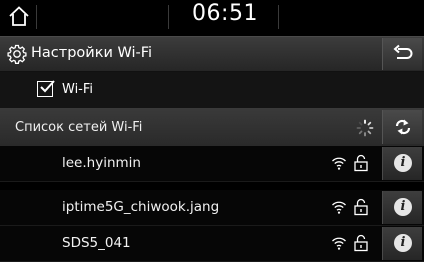 This screenshot has width=424, height=262. I want to click on back-arrow-icon, so click(403, 51).